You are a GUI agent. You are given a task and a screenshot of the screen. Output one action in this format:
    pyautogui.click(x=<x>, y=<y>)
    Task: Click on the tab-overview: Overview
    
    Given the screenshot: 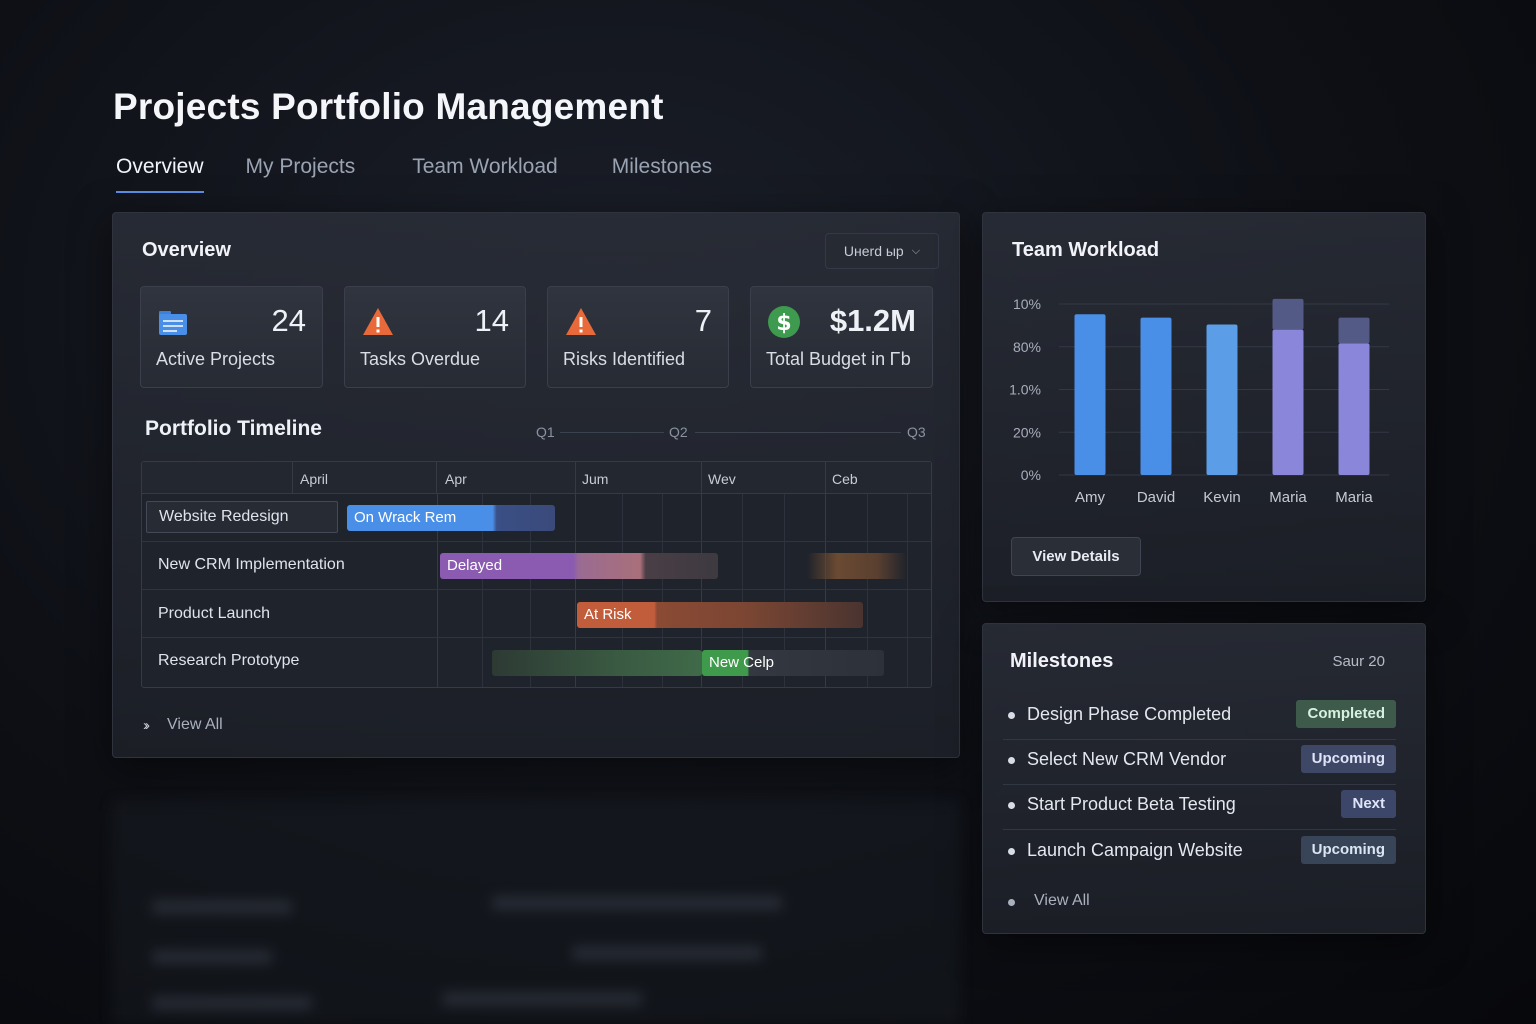 What is the action you would take?
    pyautogui.click(x=160, y=174)
    